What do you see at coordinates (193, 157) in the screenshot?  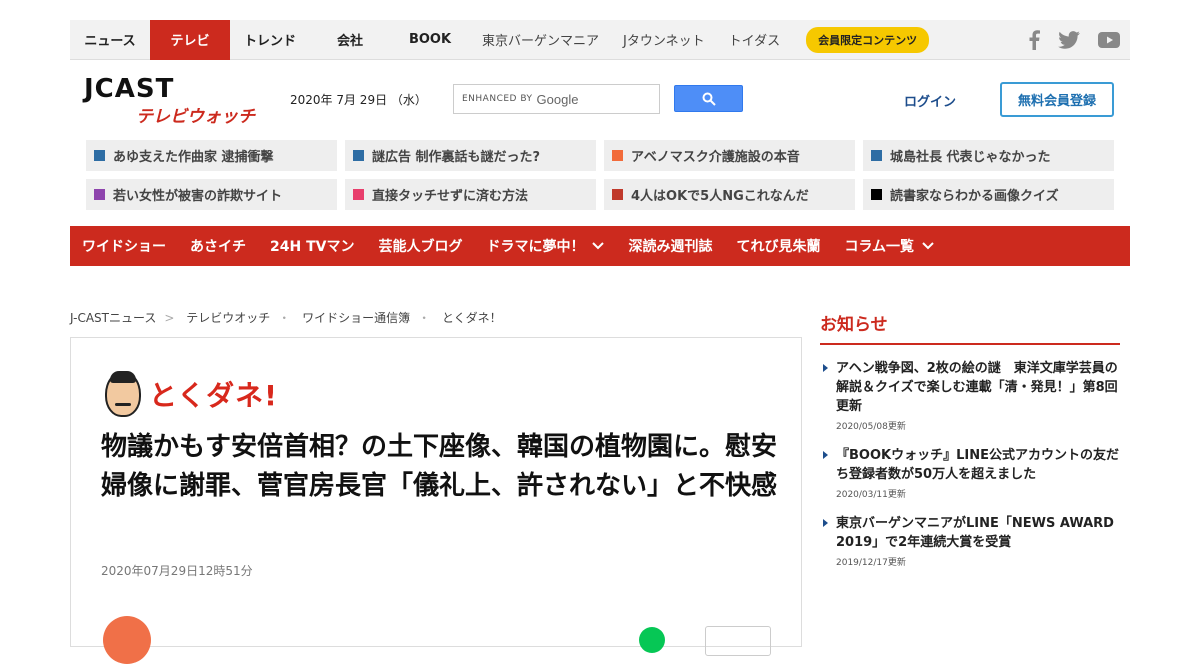 I see `trending-label: あゆ支えた作曲家 逮捕衝撃` at bounding box center [193, 157].